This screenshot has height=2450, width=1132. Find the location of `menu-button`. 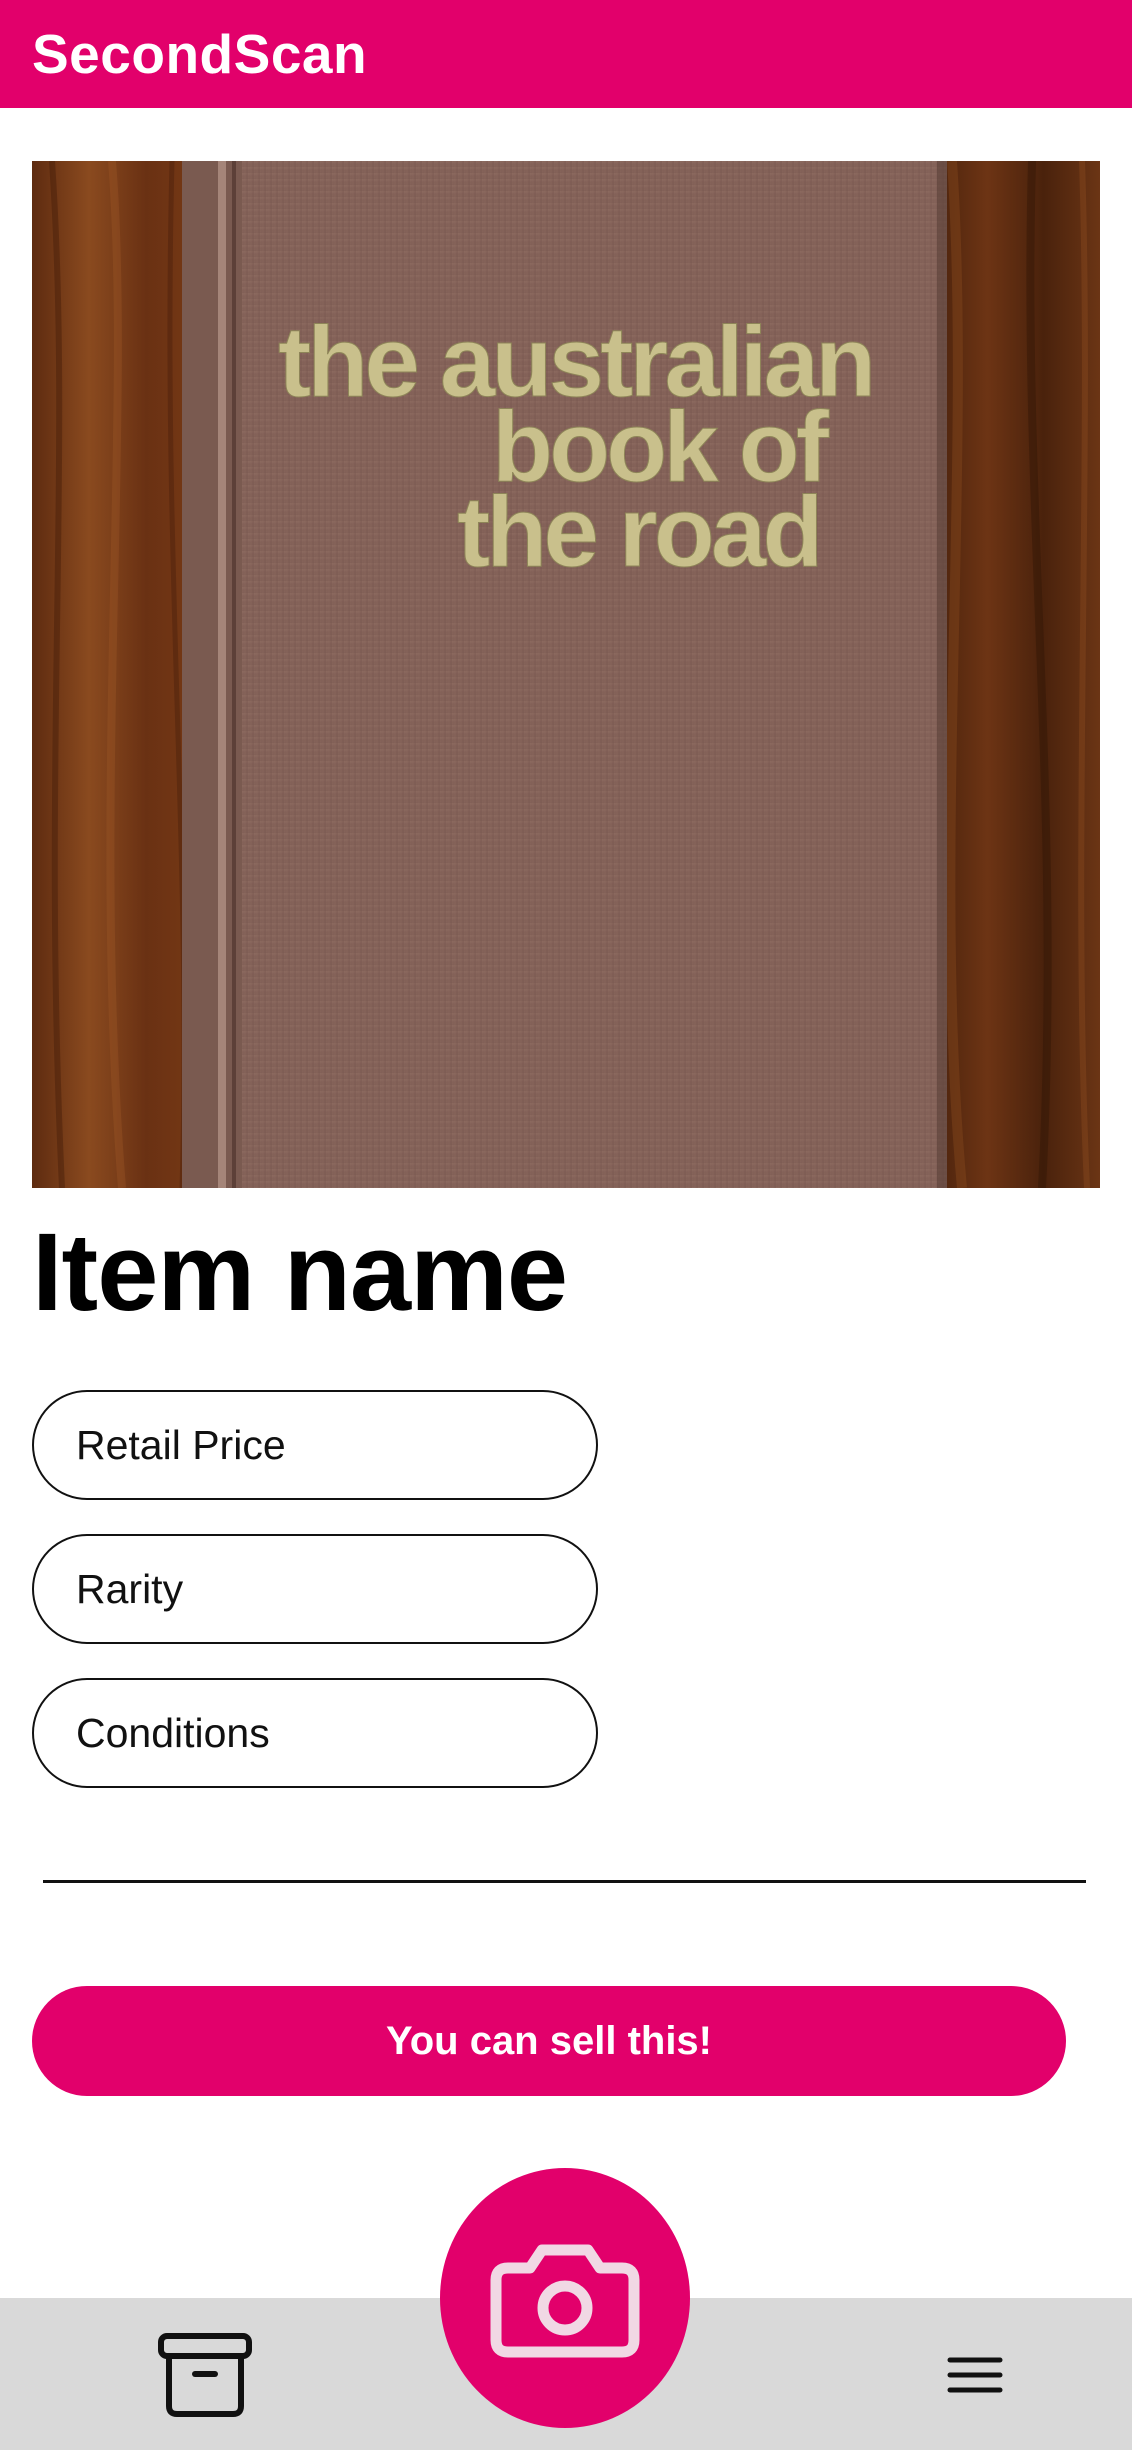

menu-button is located at coordinates (975, 2375).